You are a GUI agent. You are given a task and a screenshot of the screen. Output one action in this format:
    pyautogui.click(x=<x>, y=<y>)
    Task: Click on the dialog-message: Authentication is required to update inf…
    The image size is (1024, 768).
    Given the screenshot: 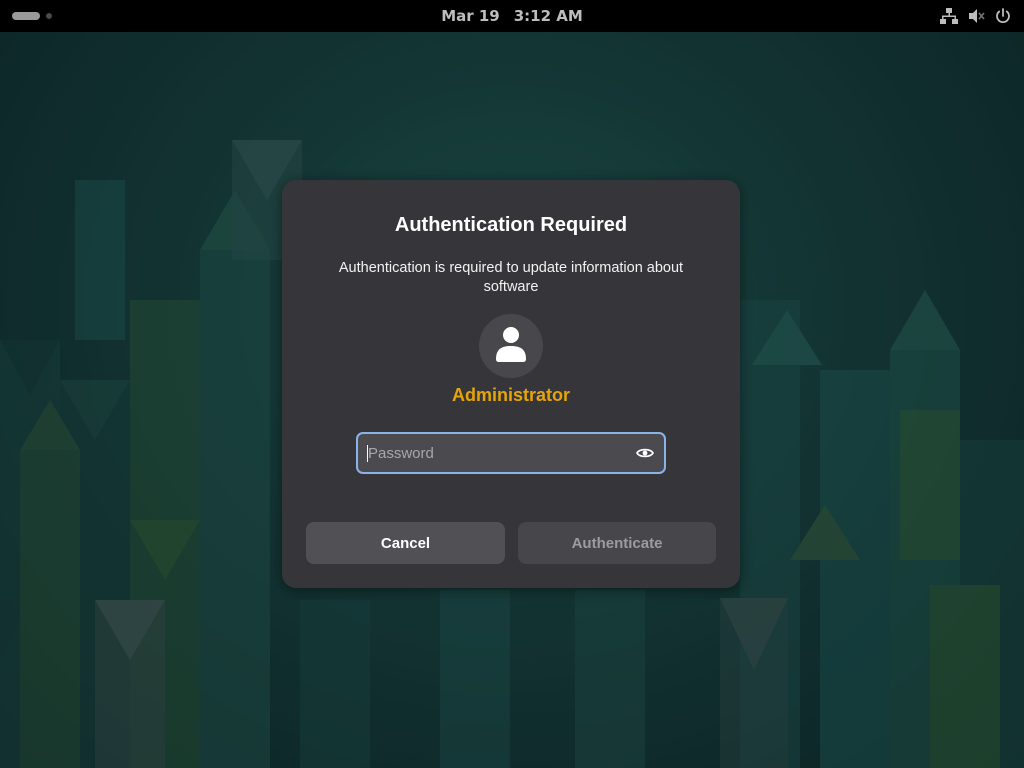 What is the action you would take?
    pyautogui.click(x=511, y=277)
    